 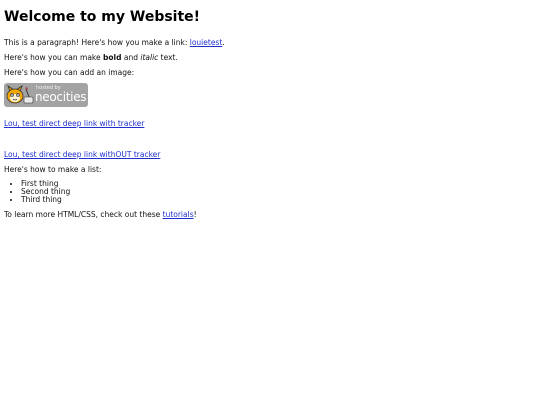 I want to click on paragraph-tracker-link: Lou, test direct deep link with tracker, so click(x=270, y=123).